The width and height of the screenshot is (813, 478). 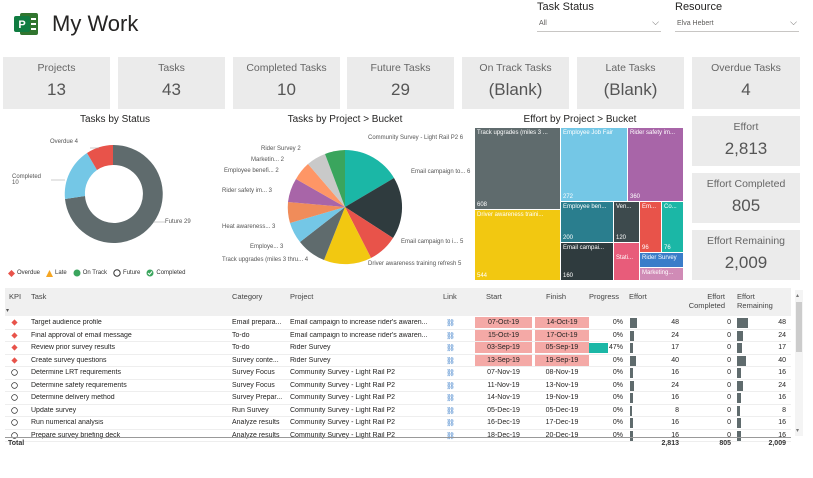 I want to click on task-effort-remaining: 16, so click(x=782, y=397).